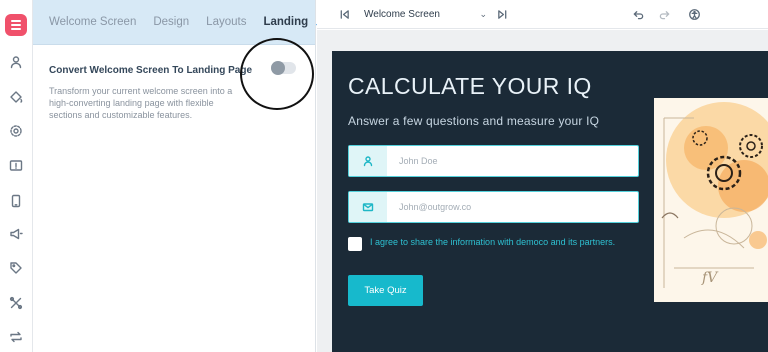 The width and height of the screenshot is (768, 352). I want to click on email-field, so click(493, 207).